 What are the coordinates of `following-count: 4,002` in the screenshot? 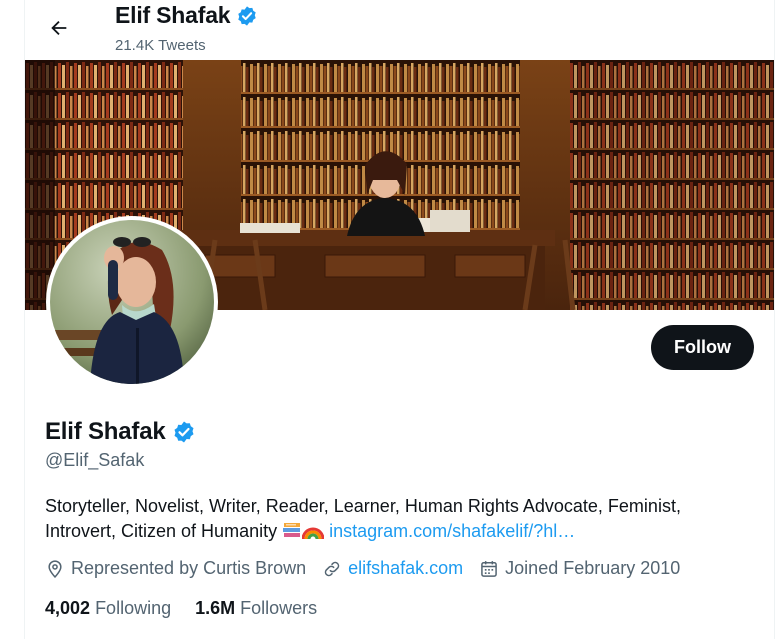 It's located at (68, 608).